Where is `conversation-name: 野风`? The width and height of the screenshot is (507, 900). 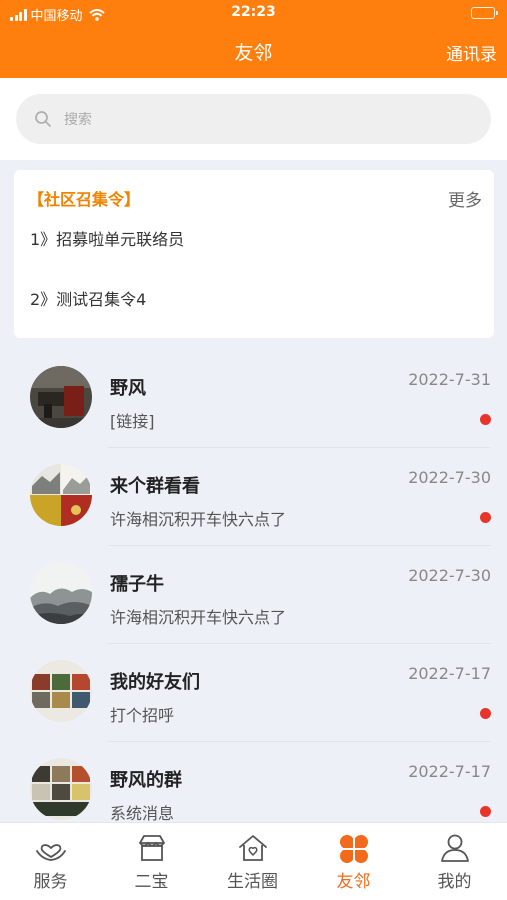
conversation-name: 野风 is located at coordinates (128, 388).